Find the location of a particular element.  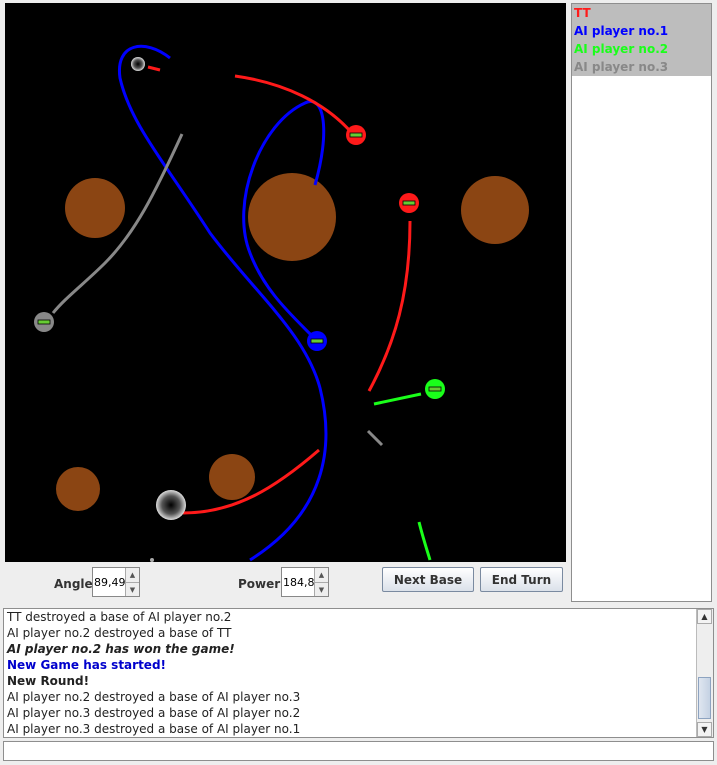

log-scrollbar: ▲ ▼ is located at coordinates (704, 673).